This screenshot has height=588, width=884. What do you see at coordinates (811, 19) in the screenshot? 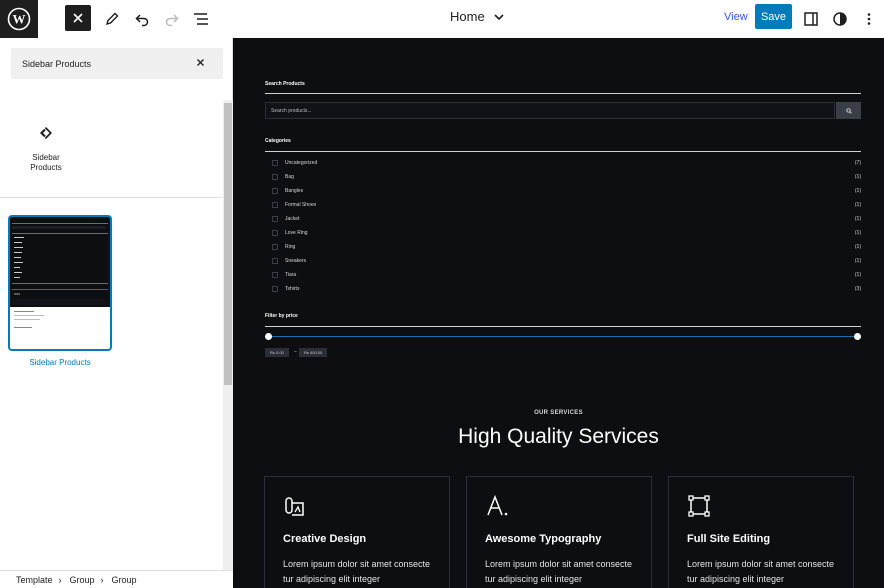
I see `settings-panel-button` at bounding box center [811, 19].